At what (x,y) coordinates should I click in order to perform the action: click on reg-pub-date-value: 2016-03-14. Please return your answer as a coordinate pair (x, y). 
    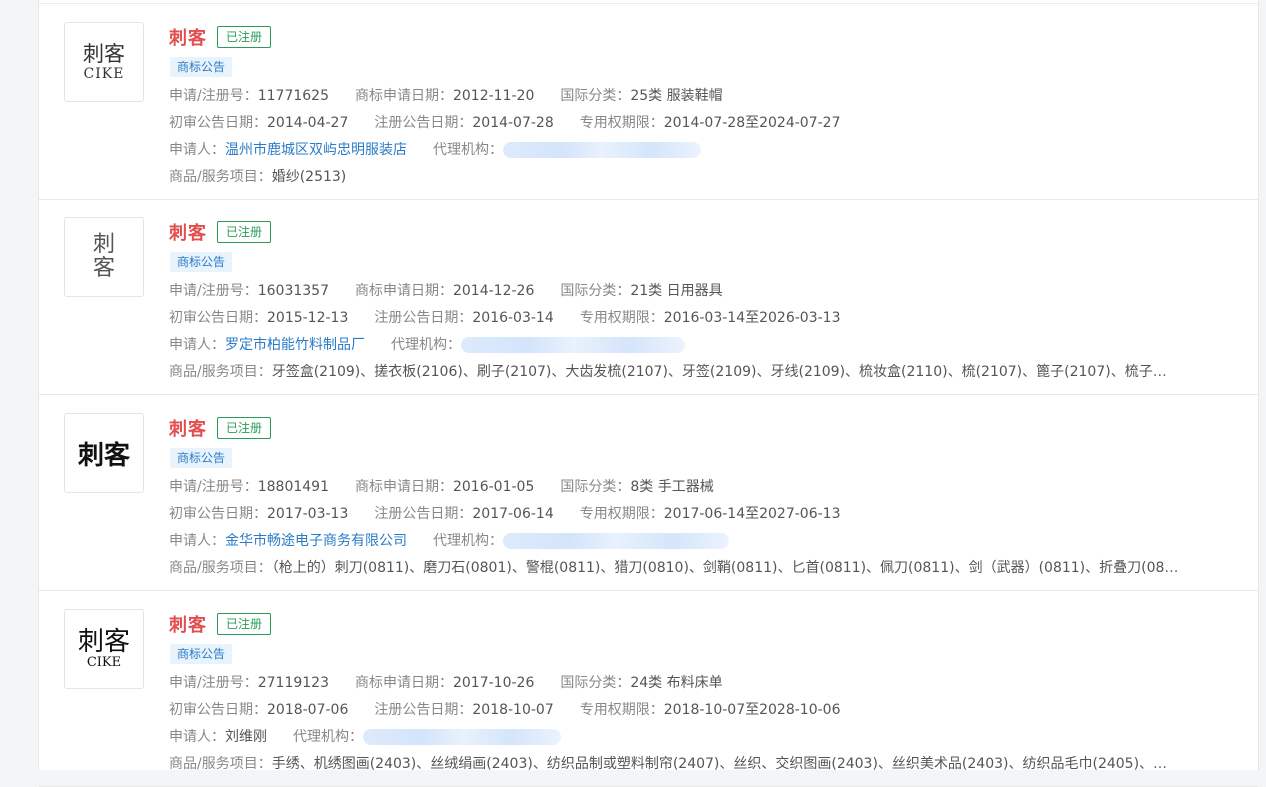
    Looking at the image, I should click on (513, 318).